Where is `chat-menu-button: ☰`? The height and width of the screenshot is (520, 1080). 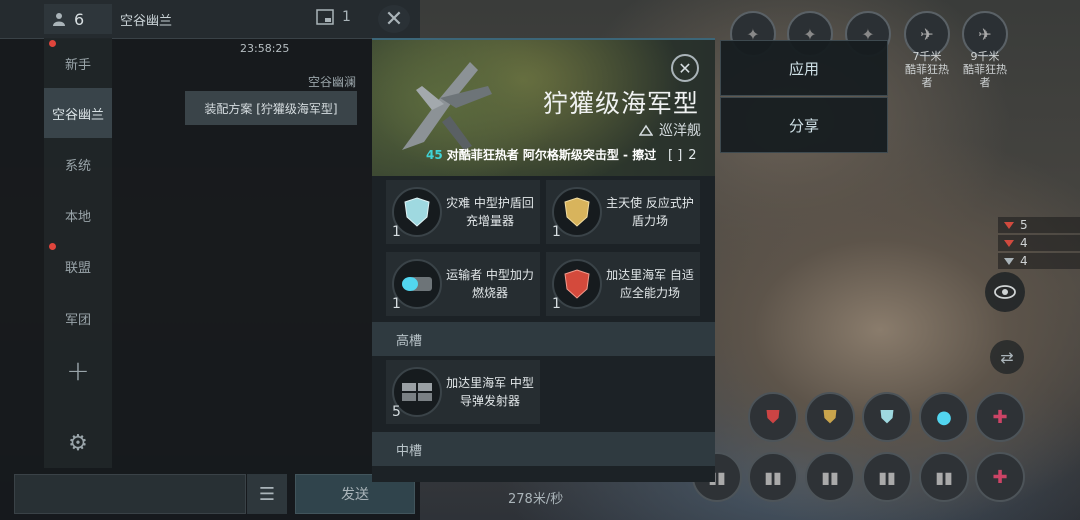 chat-menu-button: ☰ is located at coordinates (267, 494).